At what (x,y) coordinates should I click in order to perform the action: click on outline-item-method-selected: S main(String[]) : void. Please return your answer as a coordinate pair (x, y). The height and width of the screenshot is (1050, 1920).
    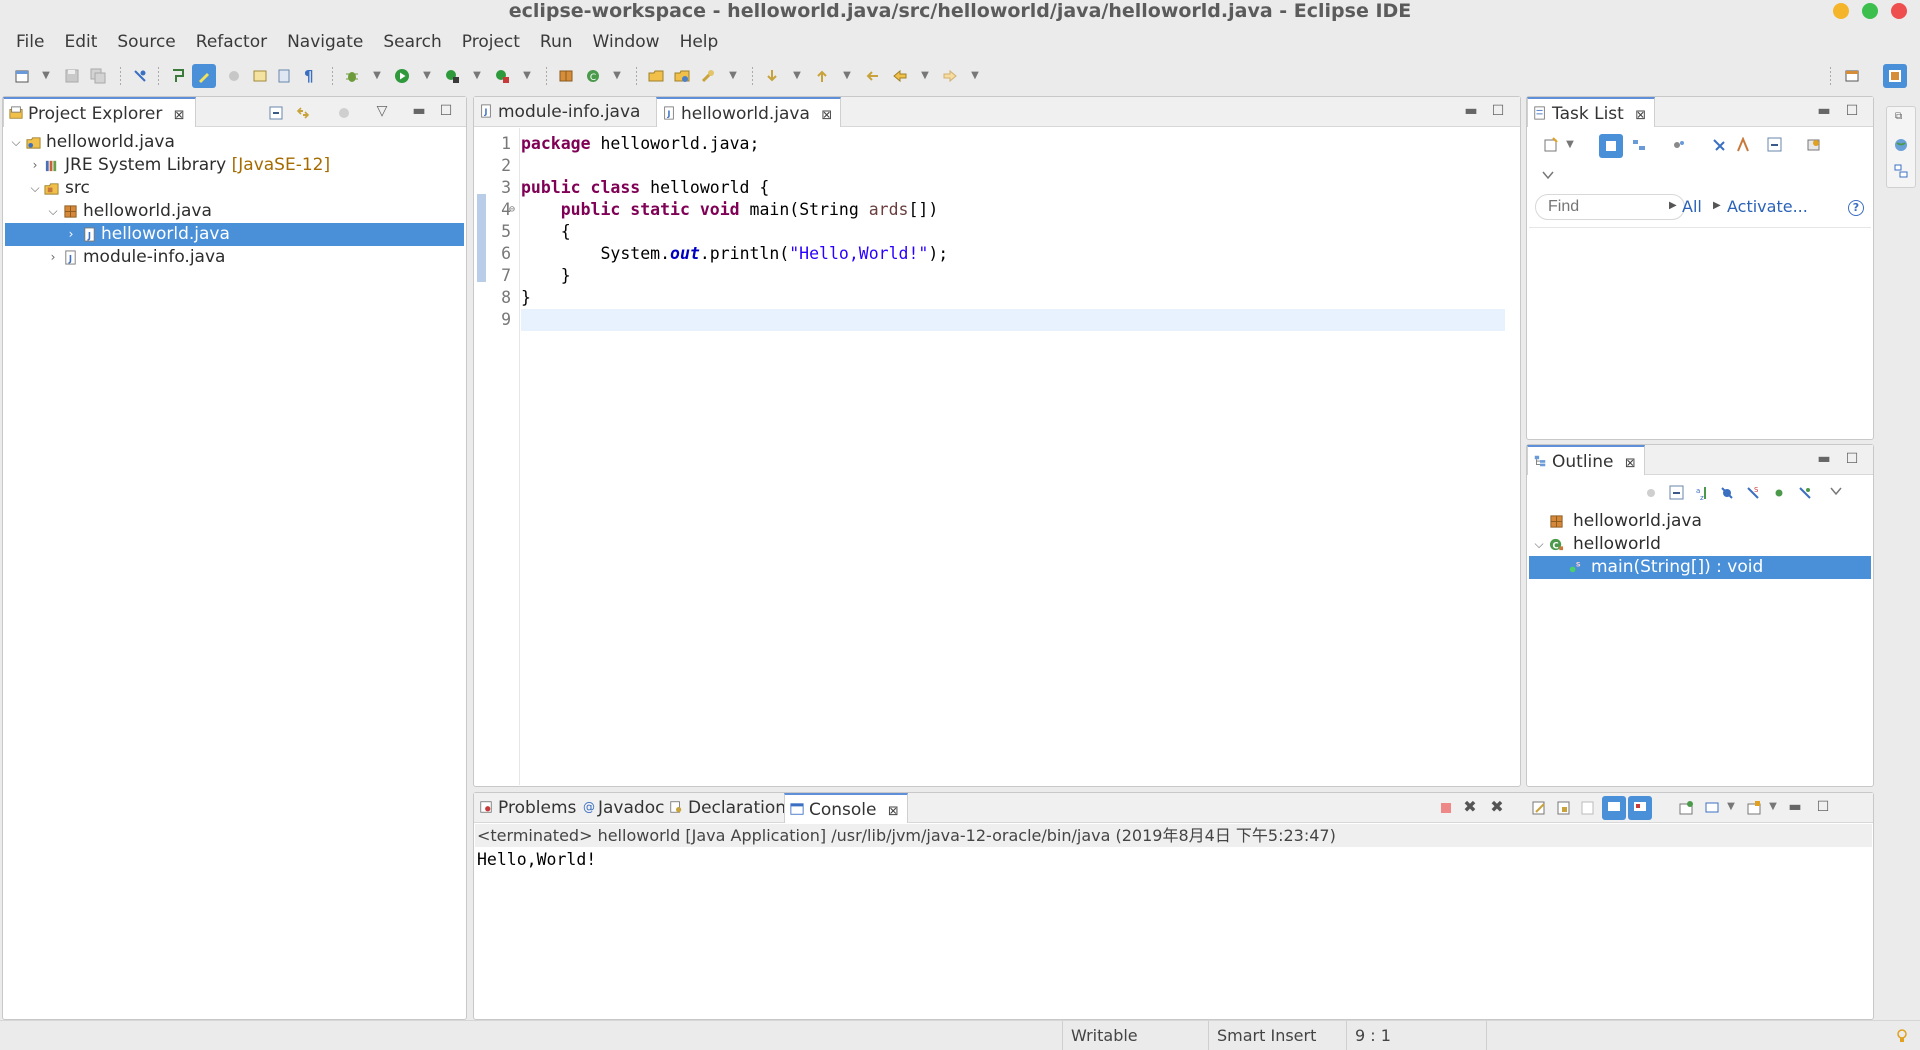
    Looking at the image, I should click on (1700, 567).